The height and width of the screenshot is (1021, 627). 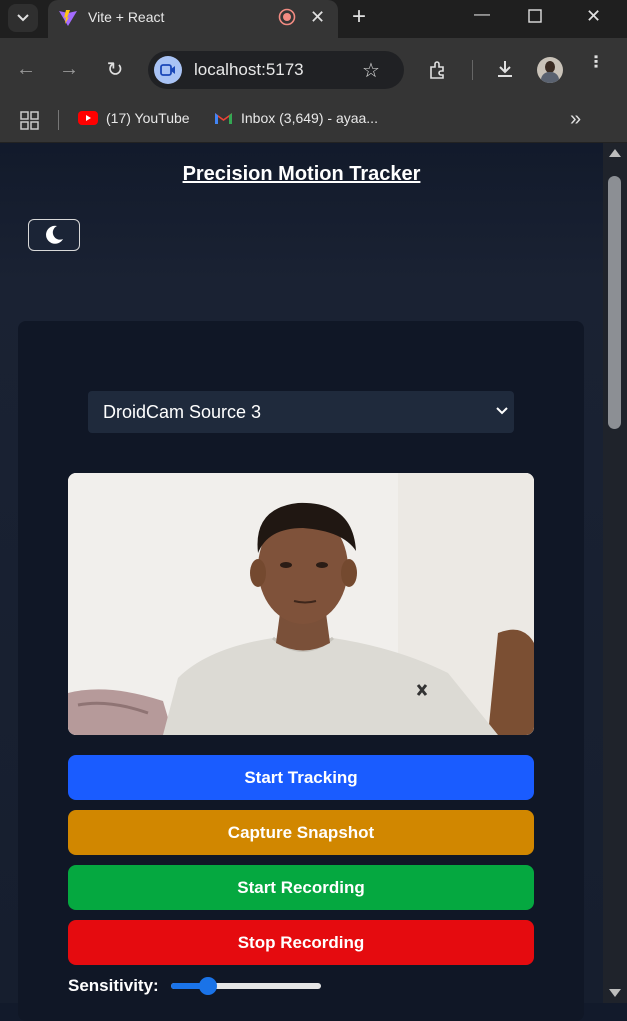 I want to click on download-icon, so click(x=505, y=69).